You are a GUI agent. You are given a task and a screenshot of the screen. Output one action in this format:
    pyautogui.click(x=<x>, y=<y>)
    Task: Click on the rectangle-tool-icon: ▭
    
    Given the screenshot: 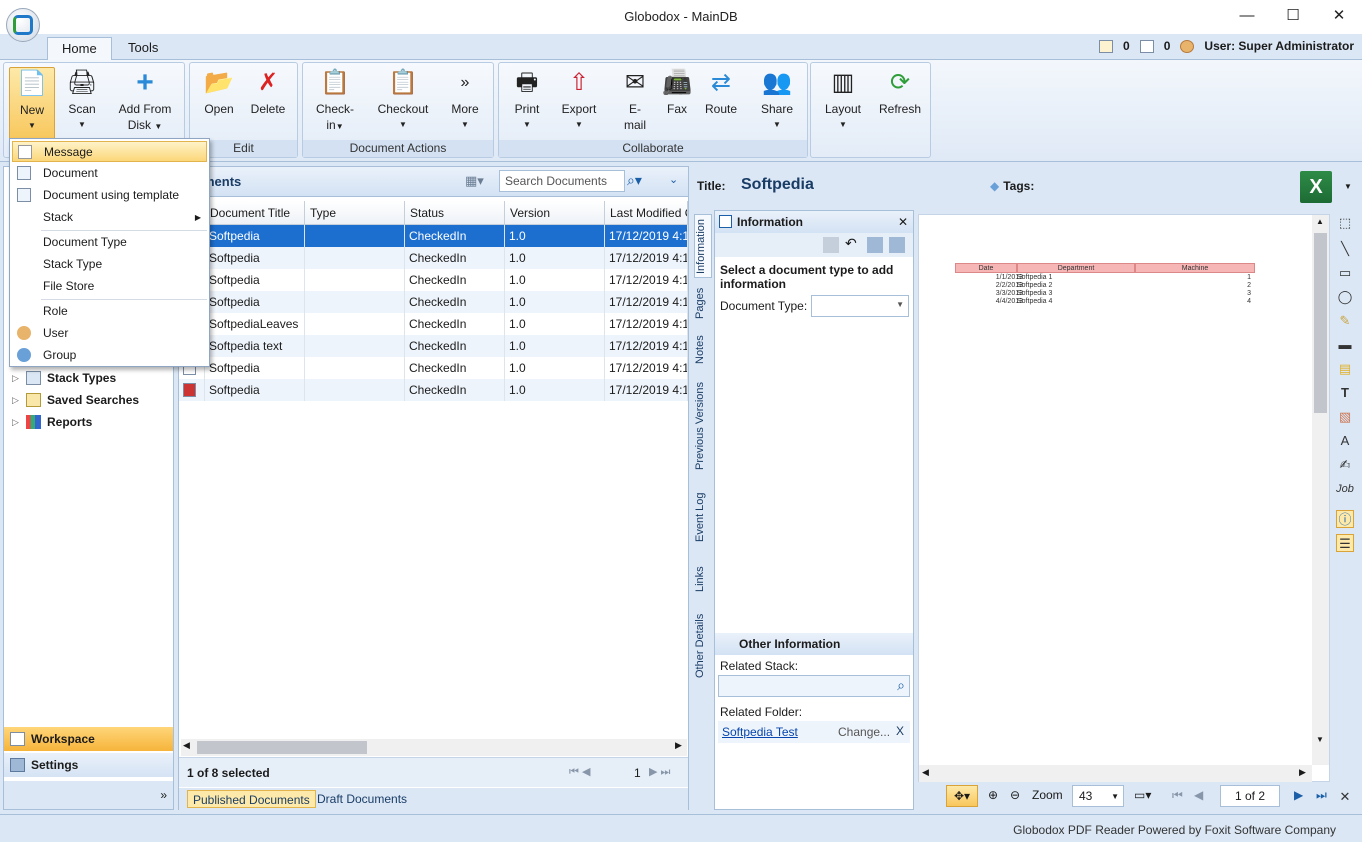 What is the action you would take?
    pyautogui.click(x=1345, y=273)
    